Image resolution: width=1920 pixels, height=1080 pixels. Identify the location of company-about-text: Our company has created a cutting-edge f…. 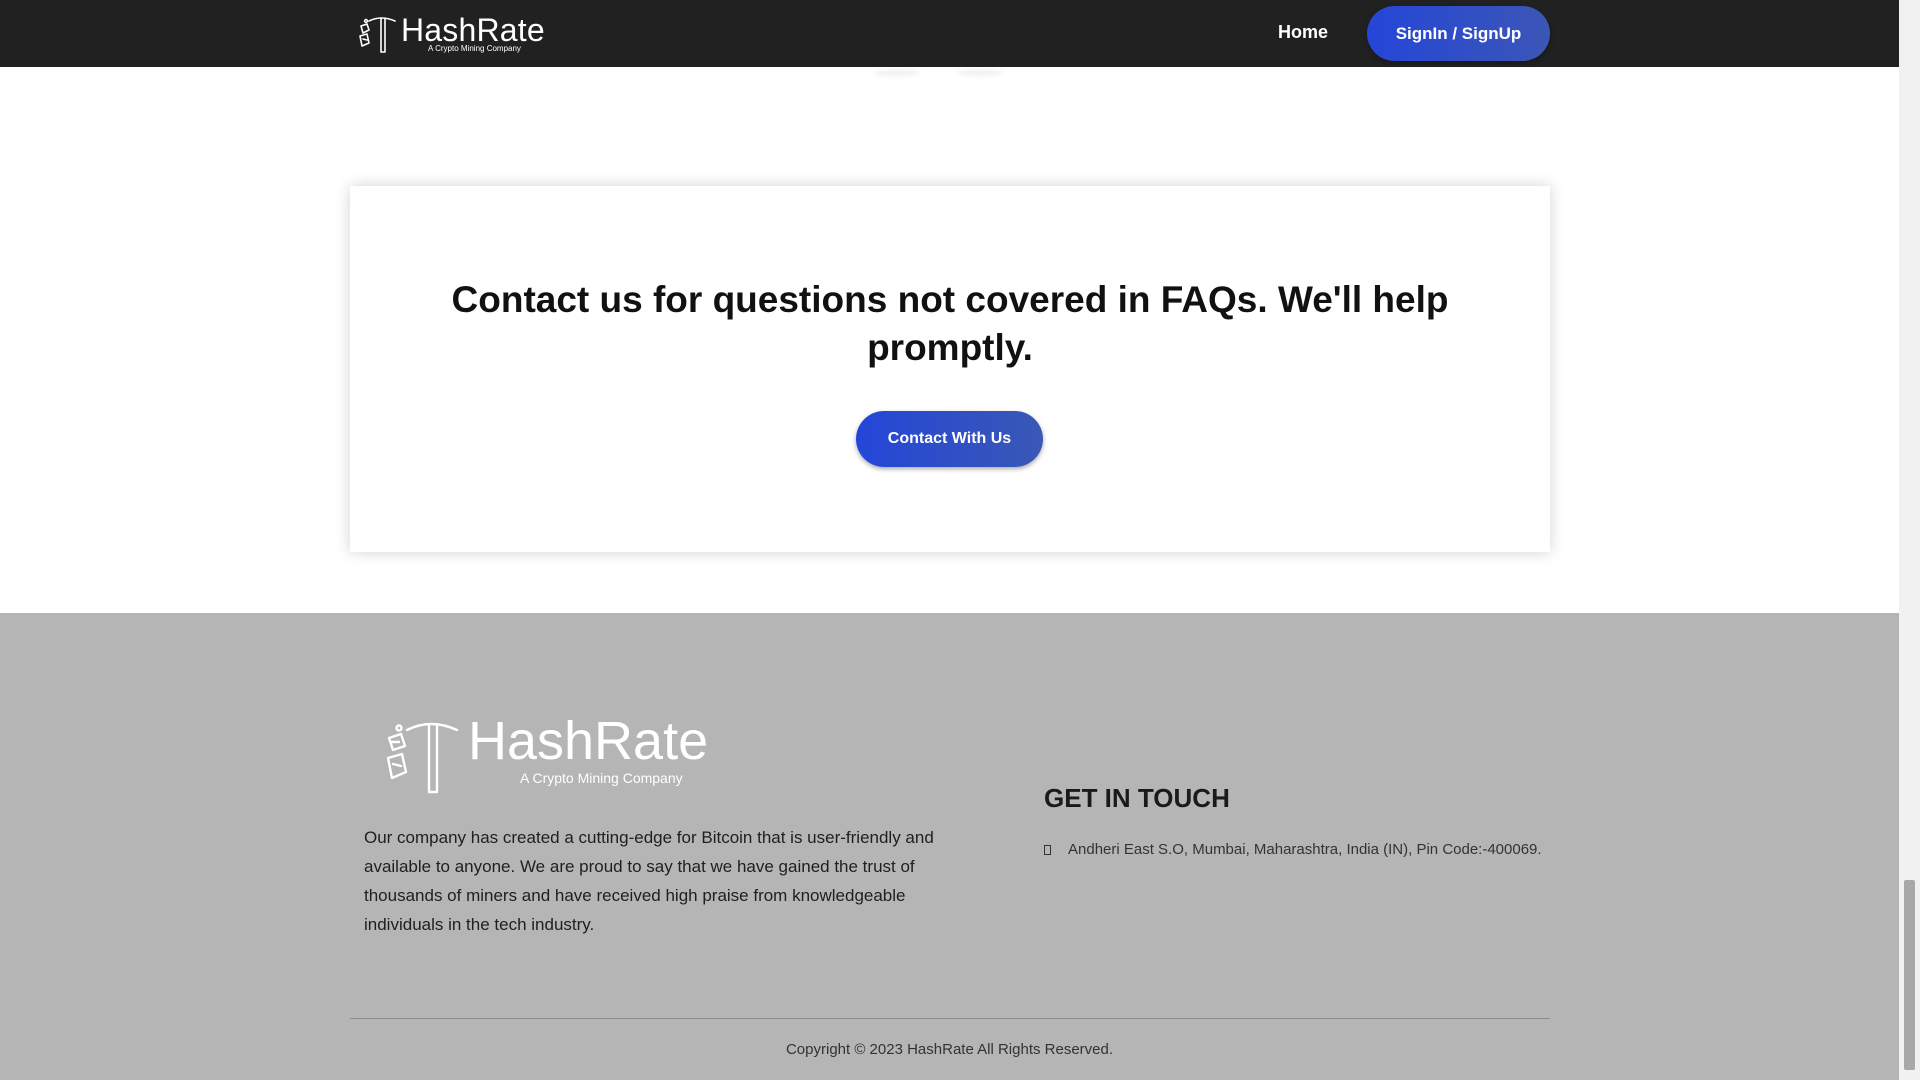
(649, 881).